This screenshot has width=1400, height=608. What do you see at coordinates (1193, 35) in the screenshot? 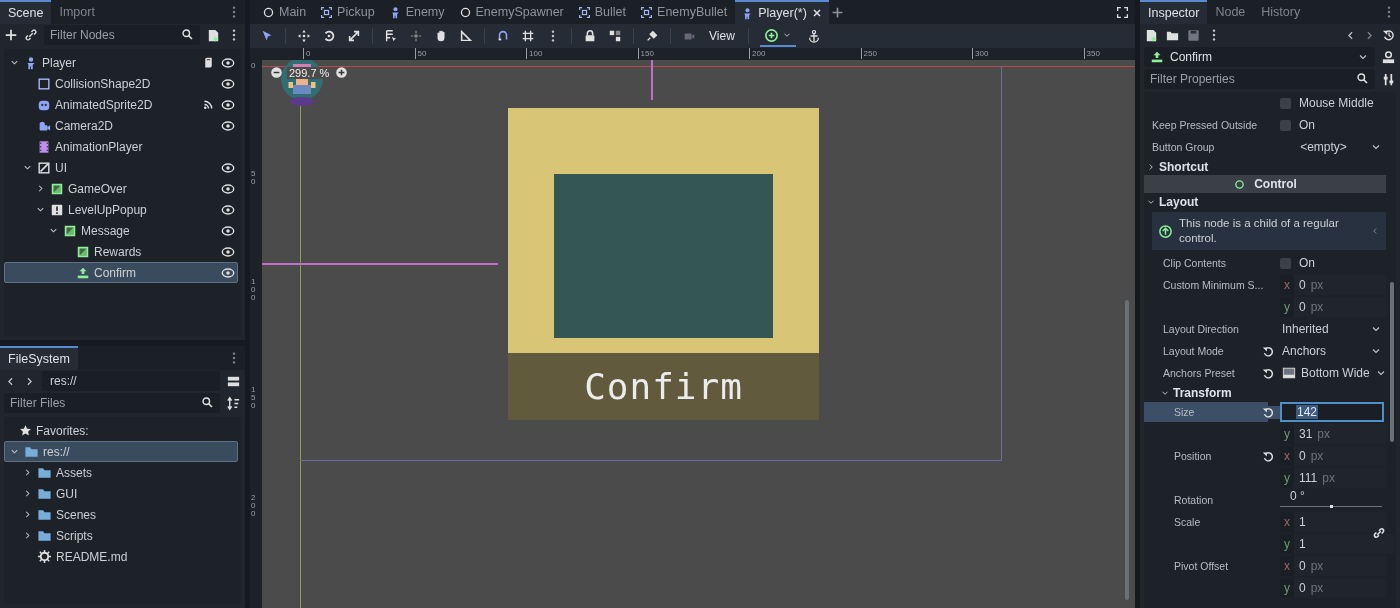
I see `save-icon` at bounding box center [1193, 35].